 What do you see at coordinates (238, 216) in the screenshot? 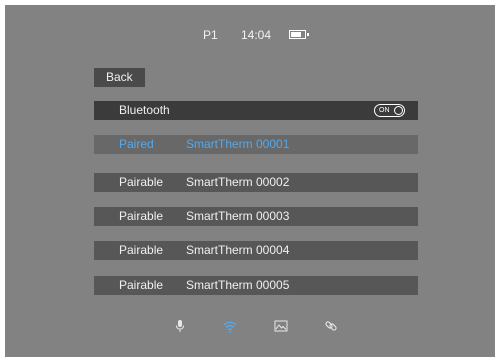
I see `device-name: SmartTherm 00003` at bounding box center [238, 216].